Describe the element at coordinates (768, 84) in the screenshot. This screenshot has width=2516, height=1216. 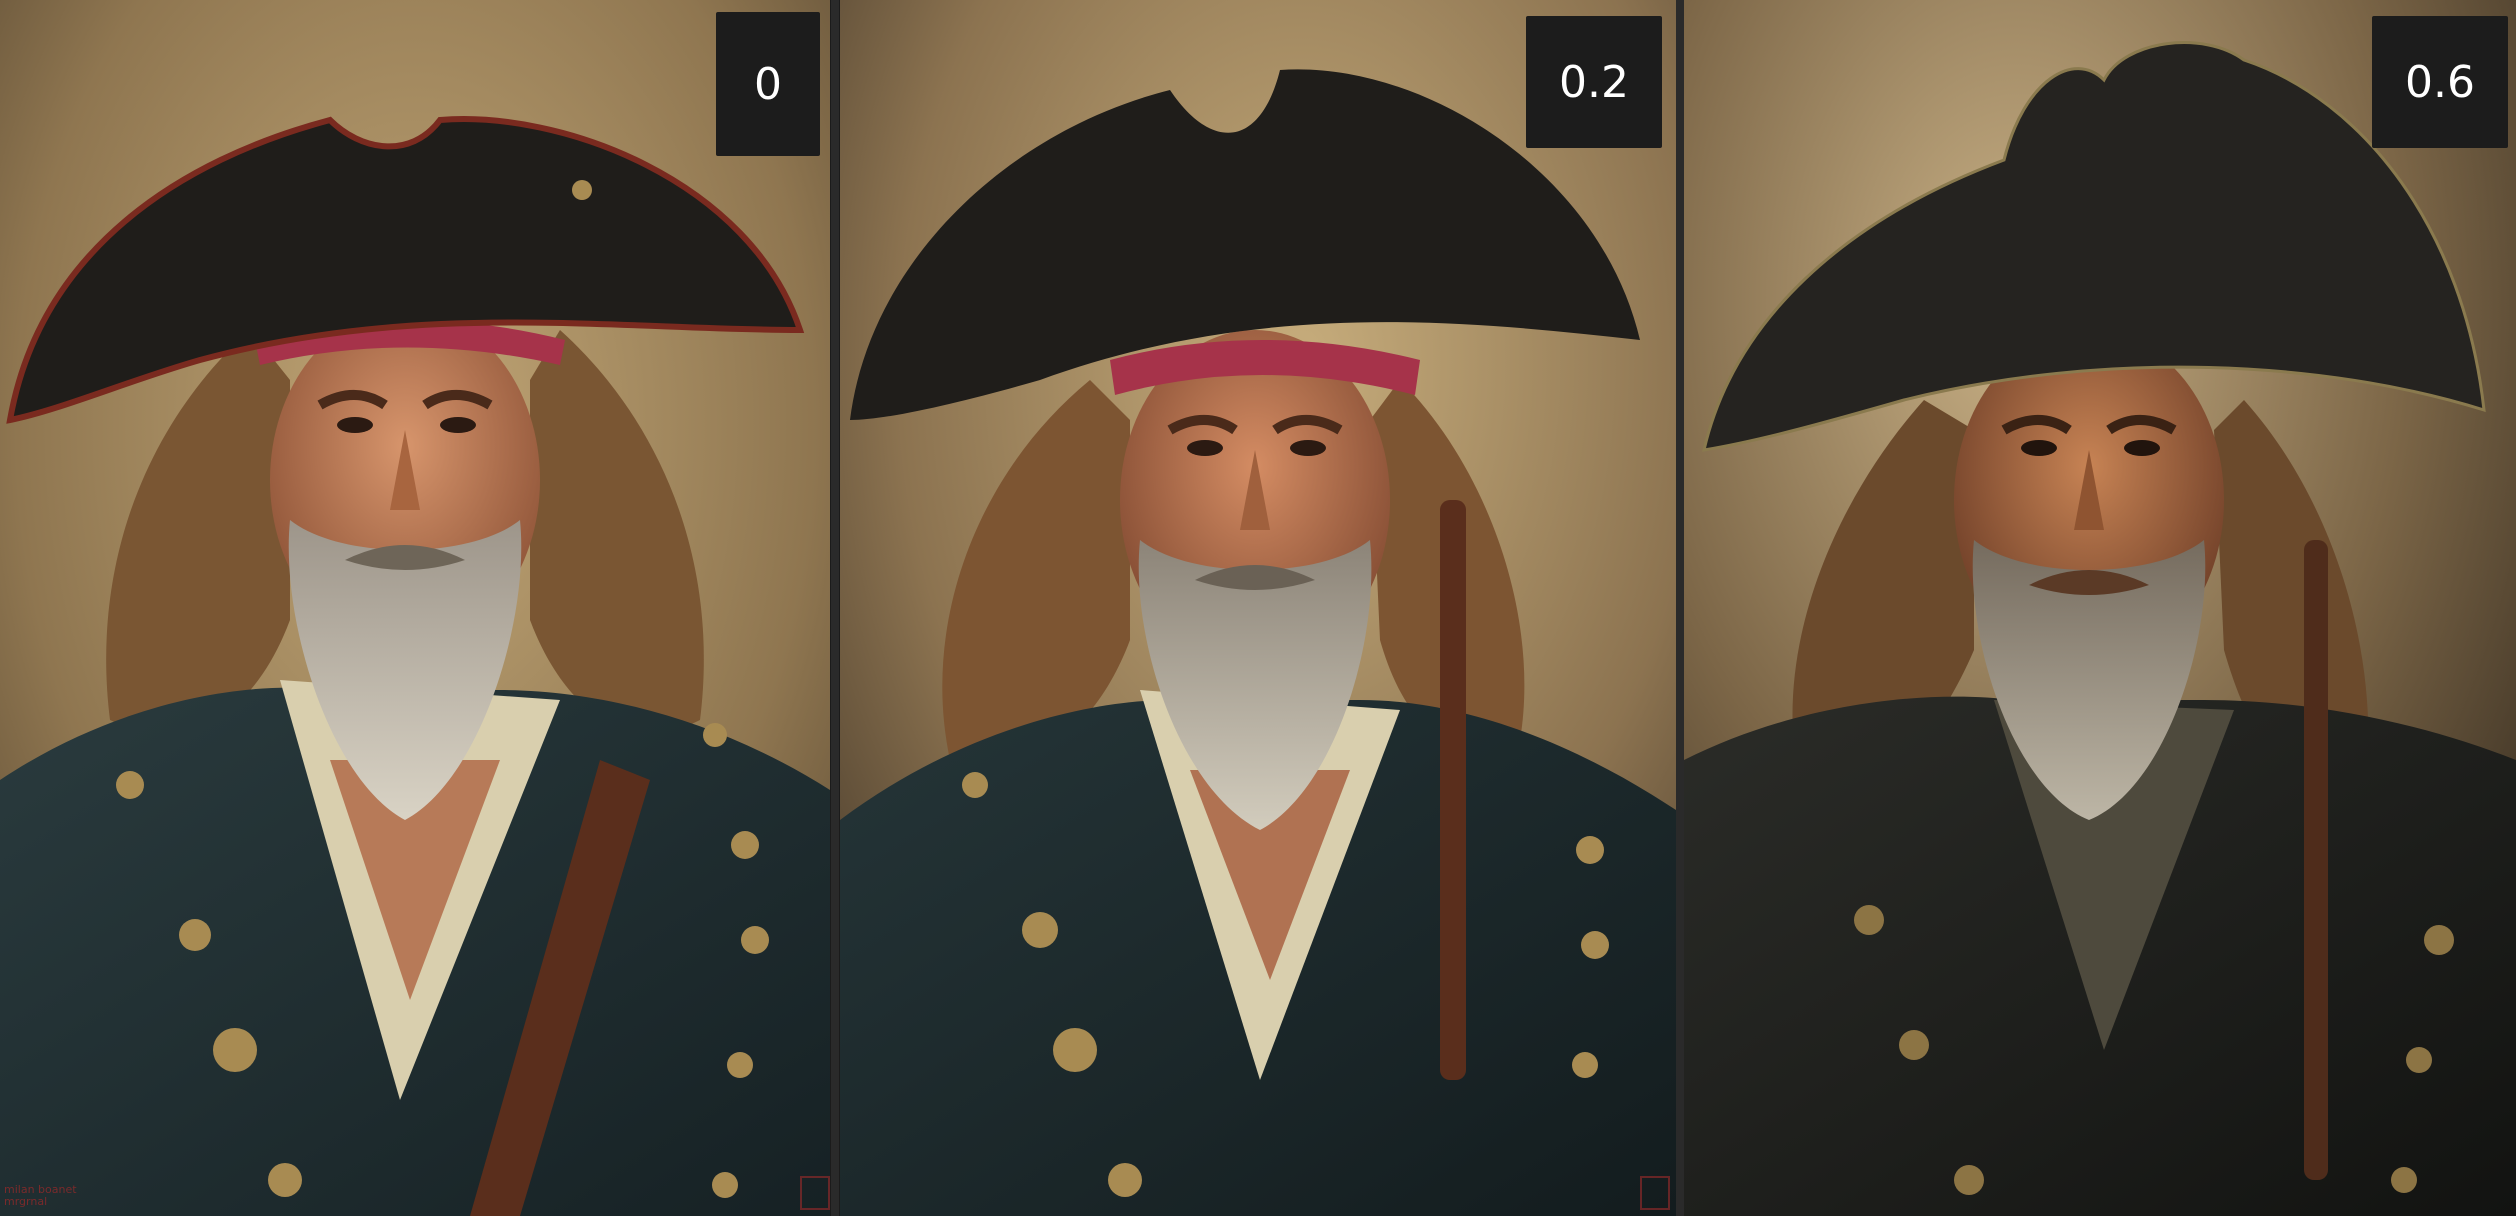
I see `strength-value-badge: 0` at that location.